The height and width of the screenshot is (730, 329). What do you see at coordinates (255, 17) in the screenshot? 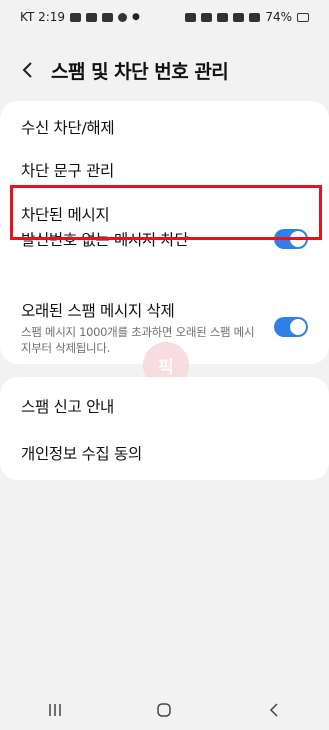
I see `signal-icon` at bounding box center [255, 17].